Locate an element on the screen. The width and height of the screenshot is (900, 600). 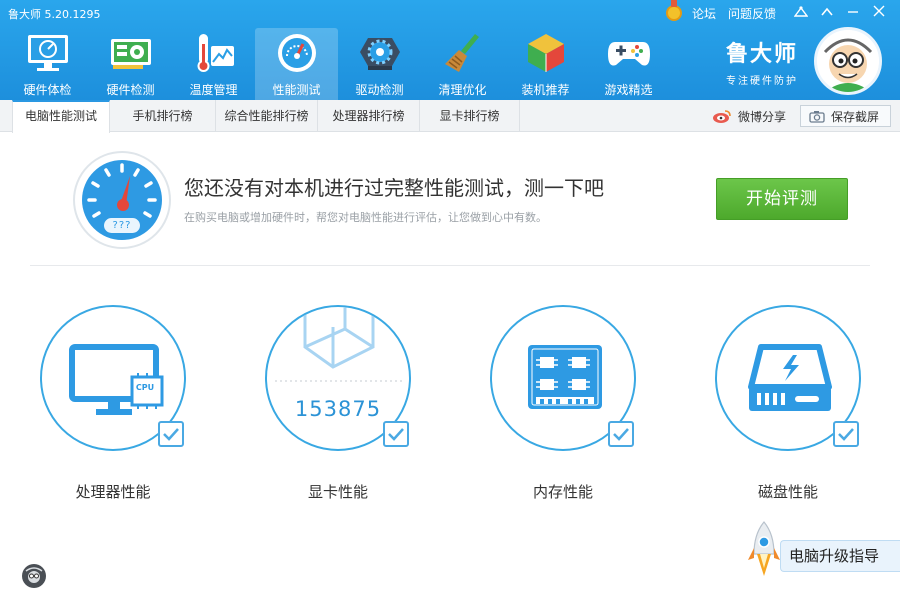
divider is located at coordinates (450, 265).